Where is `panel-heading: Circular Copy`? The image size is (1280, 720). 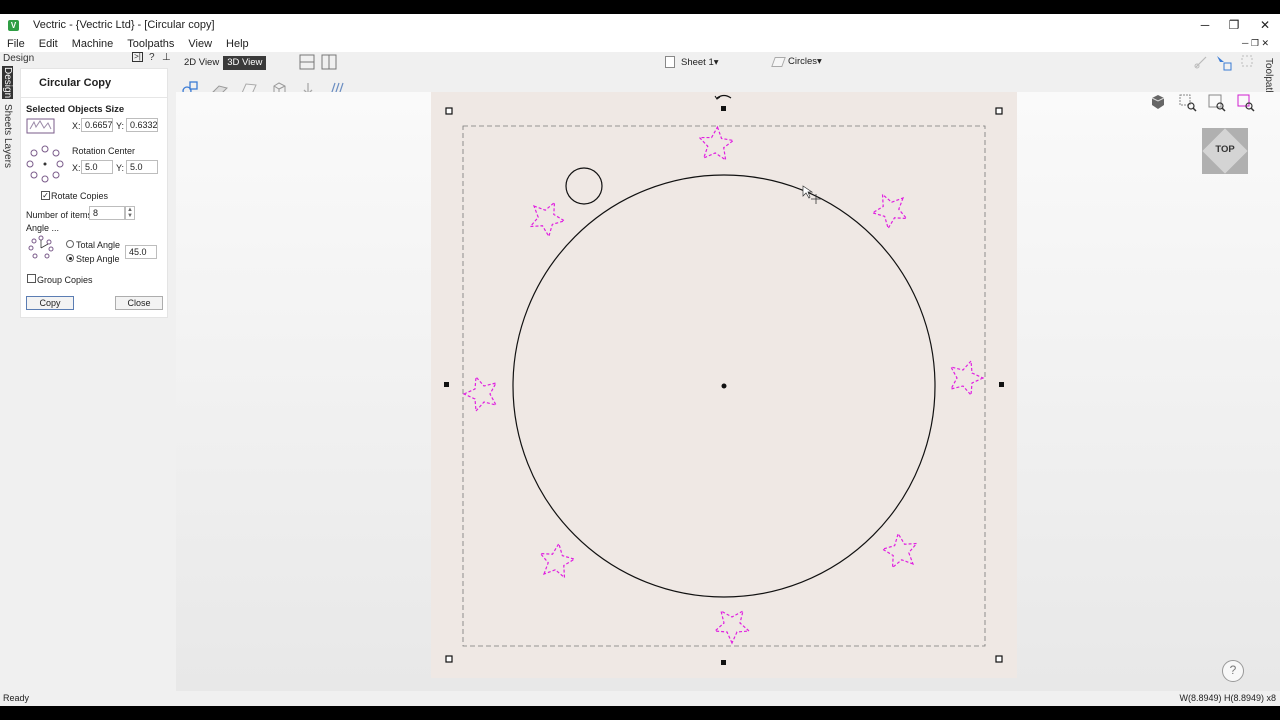
panel-heading: Circular Copy is located at coordinates (75, 83).